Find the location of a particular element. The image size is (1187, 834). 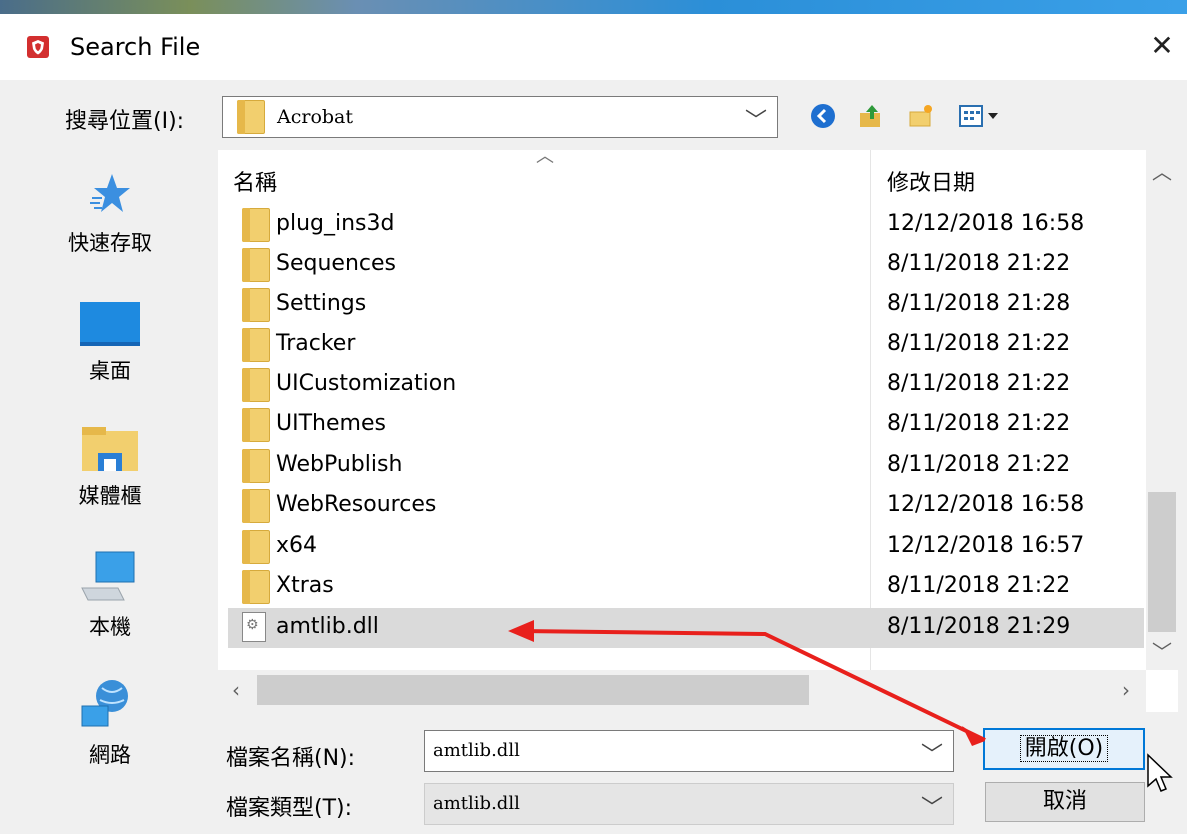

list-item: UIThemes 8/11/2018 21:22 is located at coordinates (686, 425).